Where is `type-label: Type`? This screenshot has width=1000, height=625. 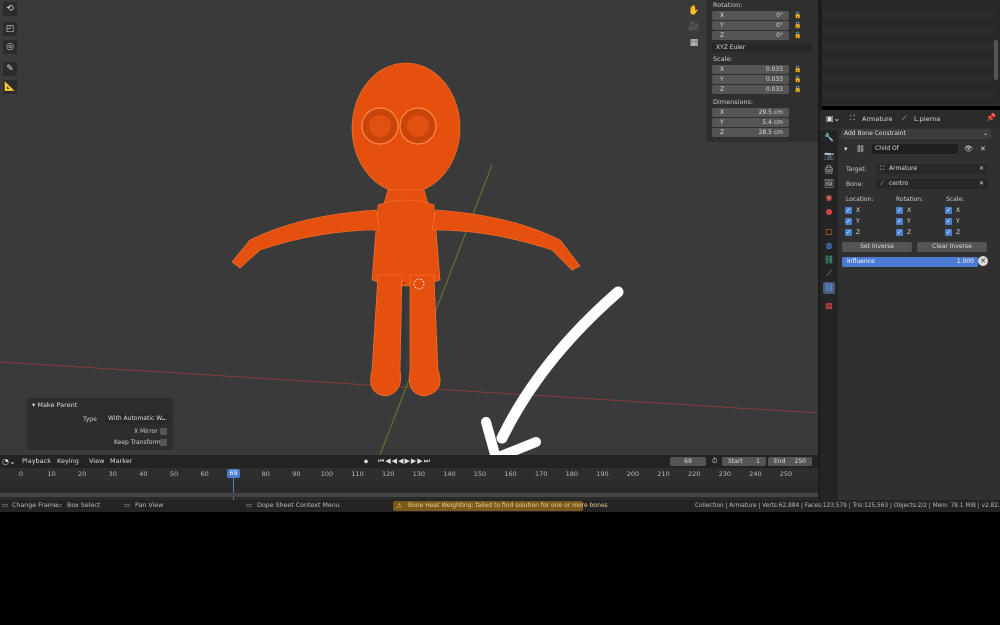
type-label: Type is located at coordinates (90, 419).